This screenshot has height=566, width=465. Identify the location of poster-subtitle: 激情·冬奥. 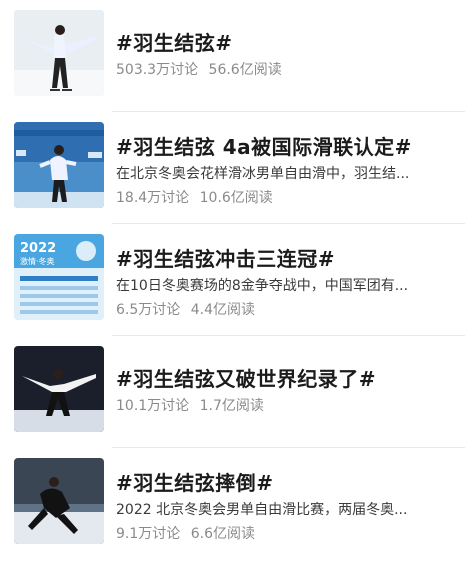
(37, 261).